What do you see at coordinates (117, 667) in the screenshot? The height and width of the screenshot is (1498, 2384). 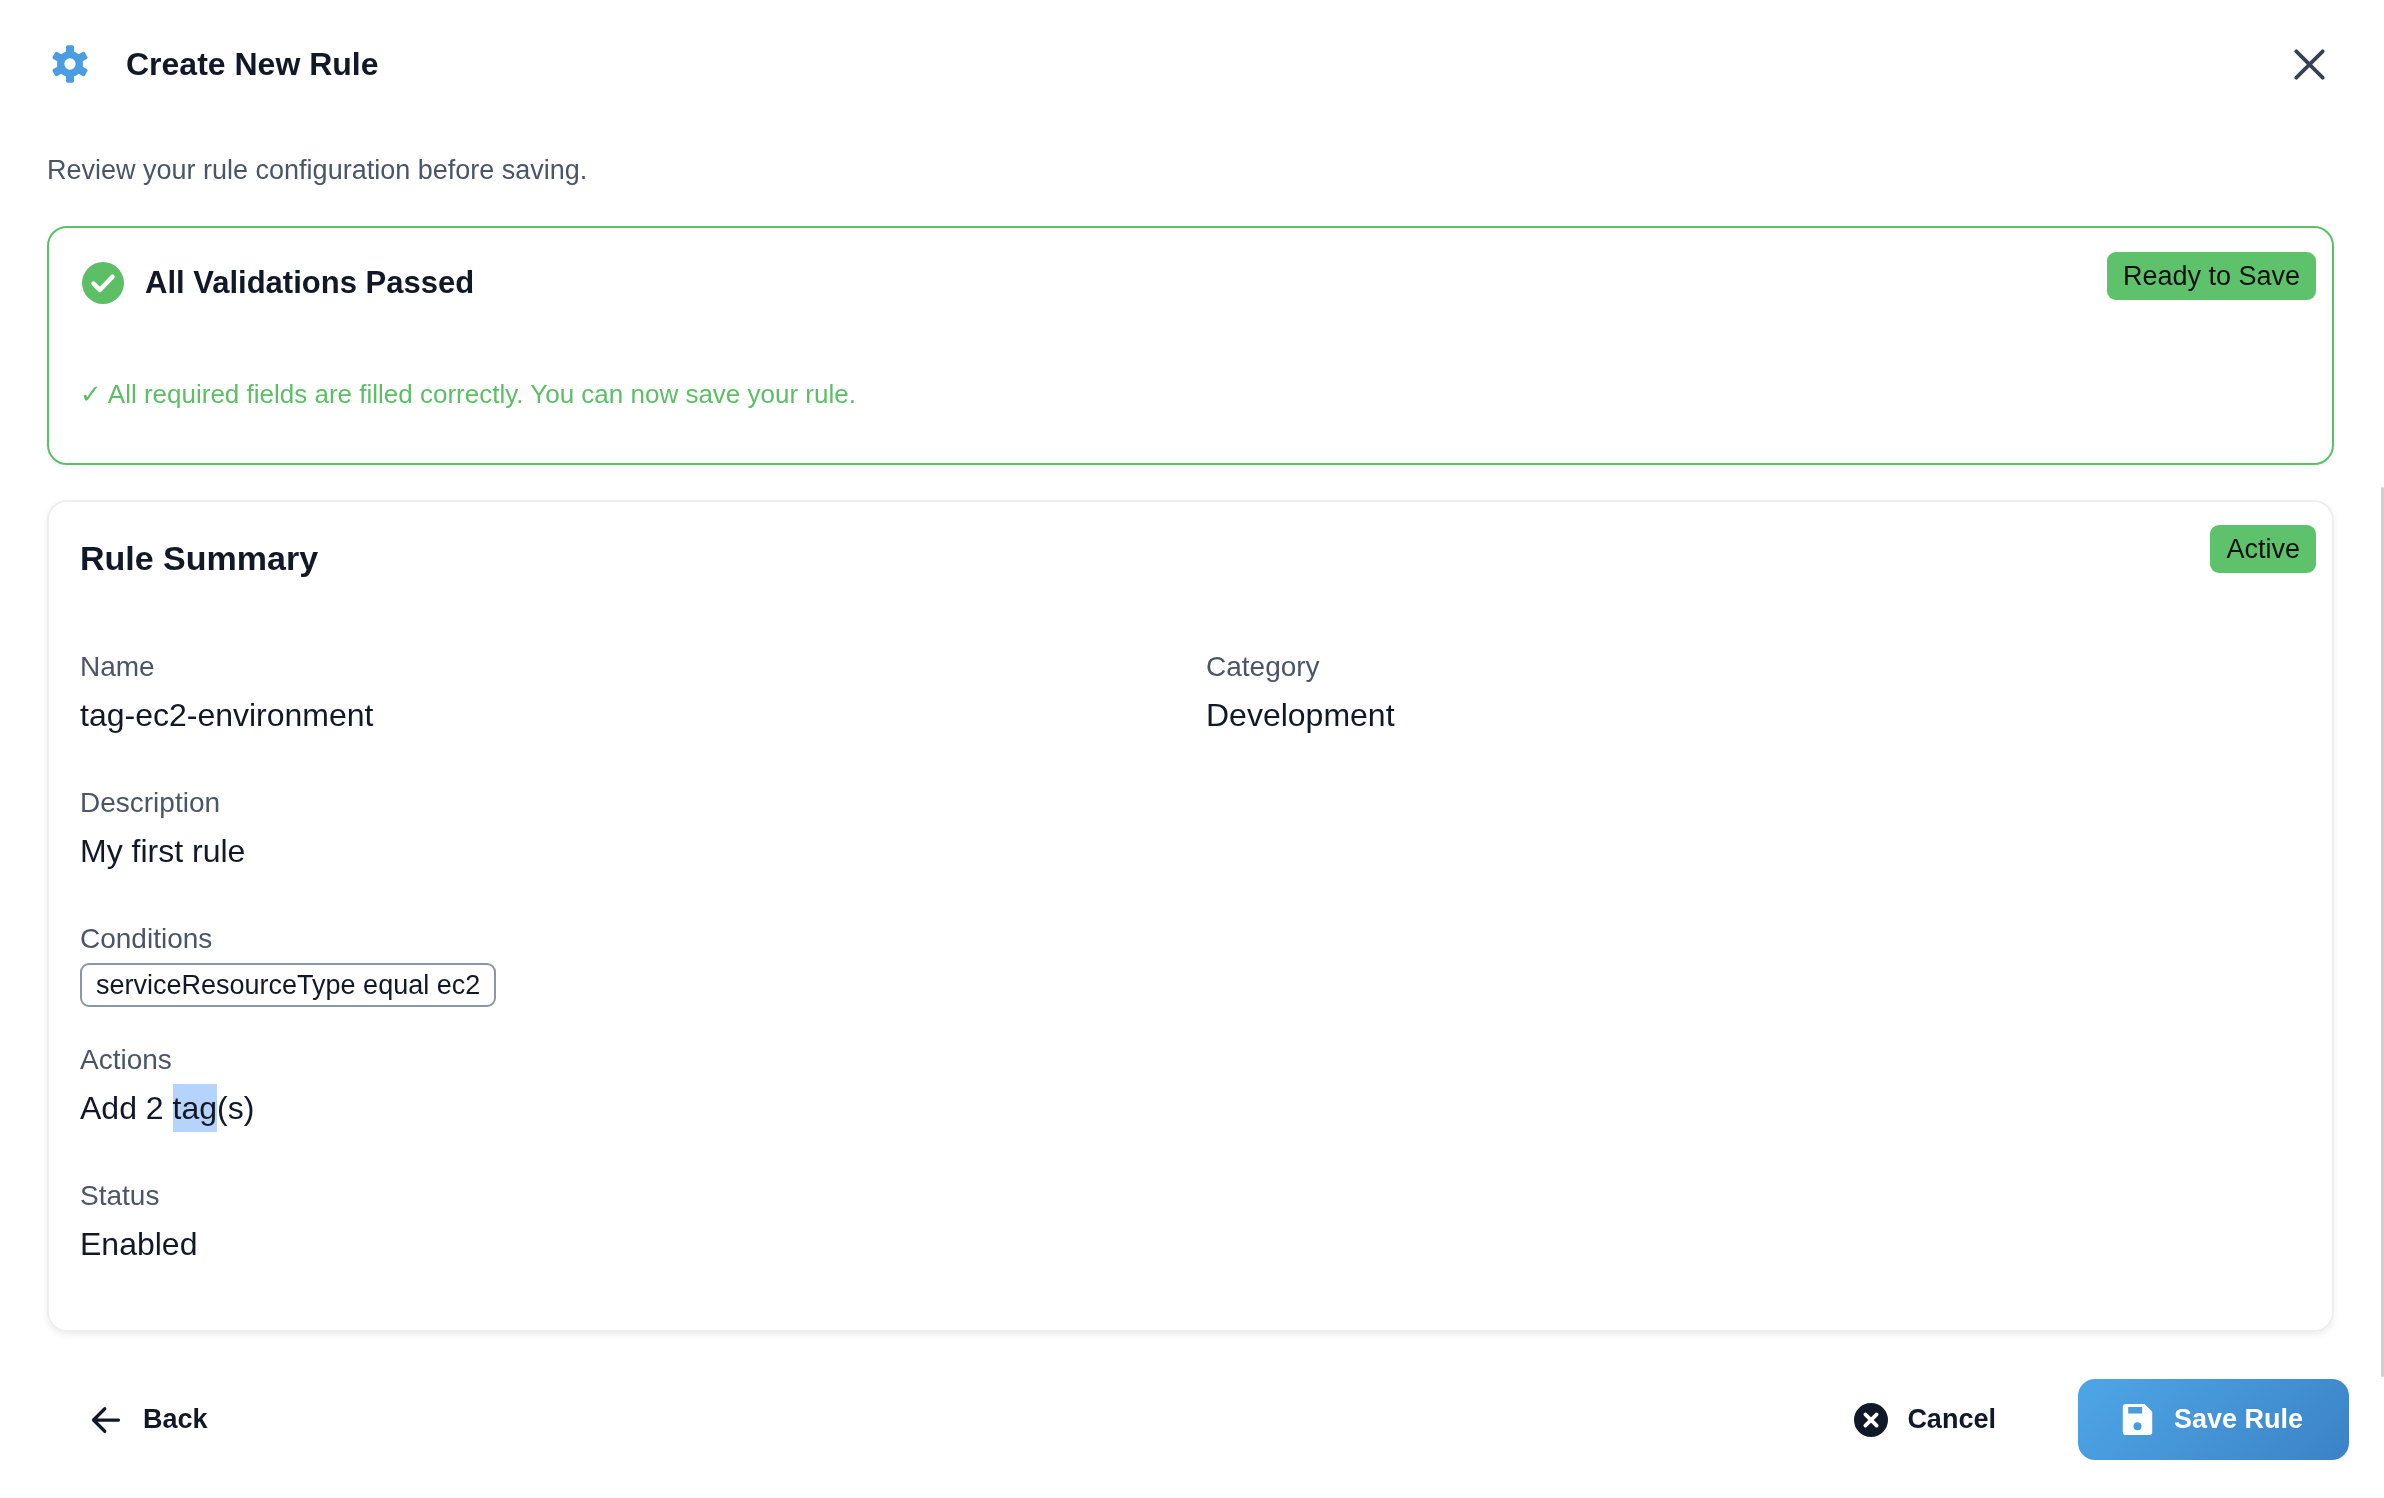 I see `field-label: Name` at bounding box center [117, 667].